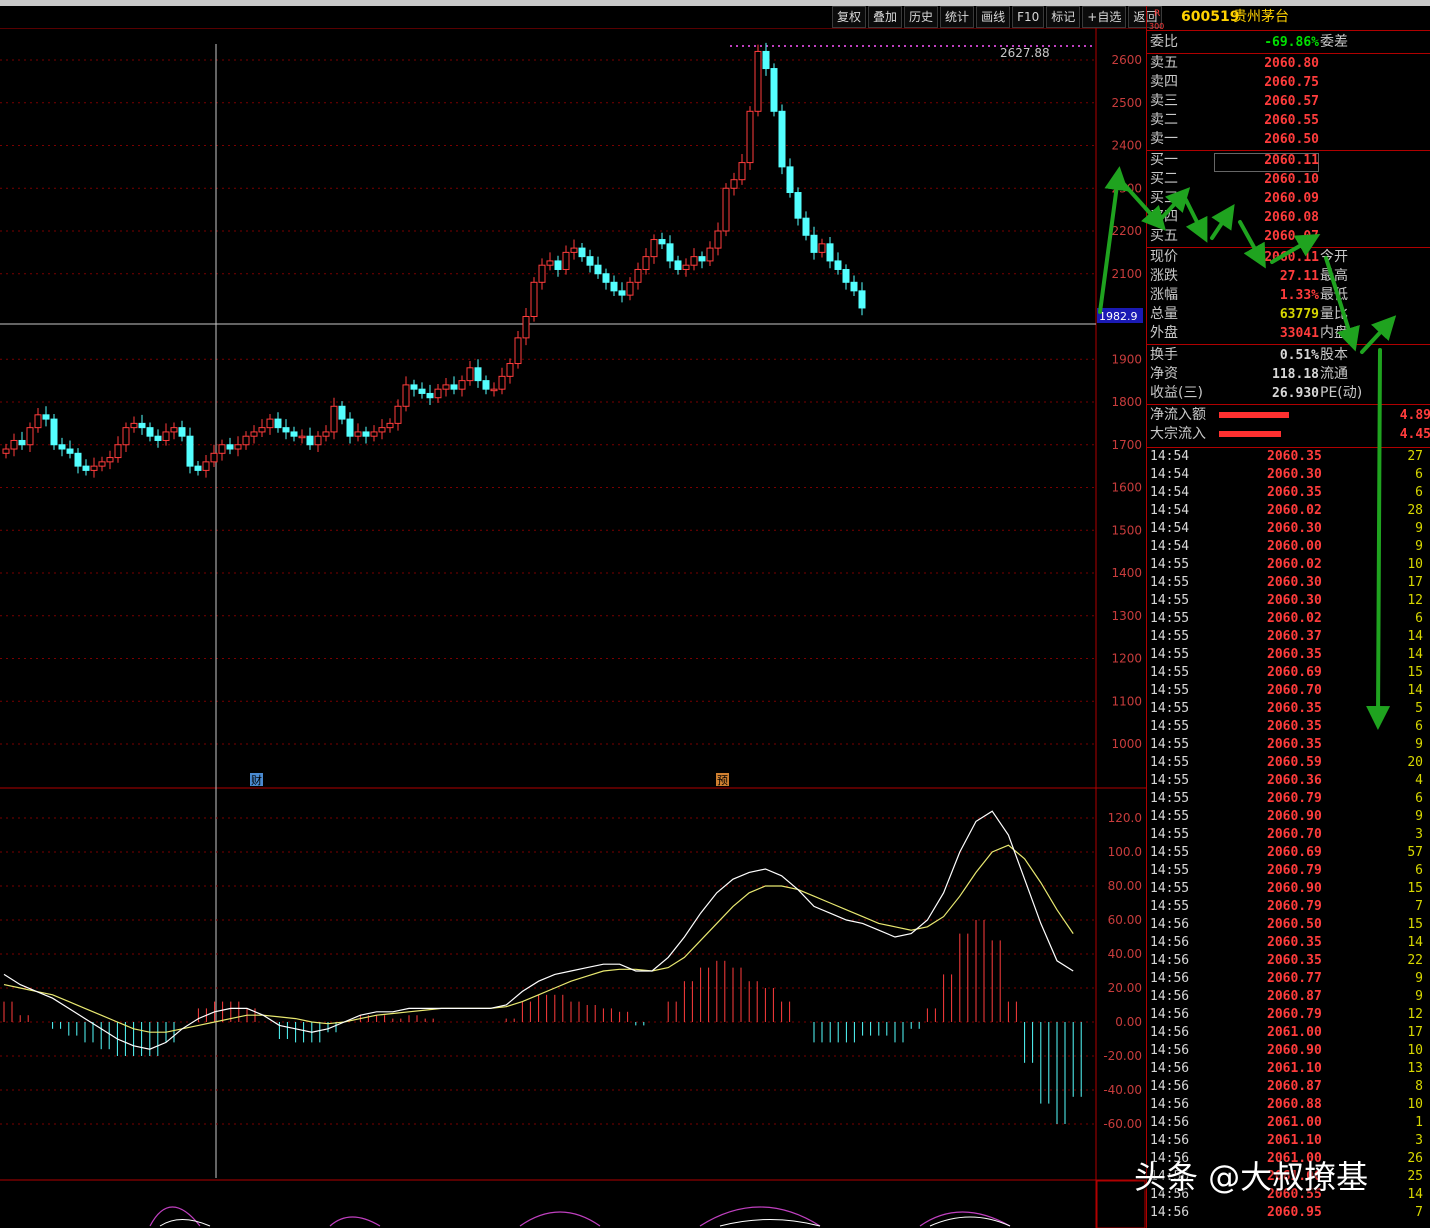 The width and height of the screenshot is (1430, 1228). I want to click on trade-volume: 28, so click(1415, 510).